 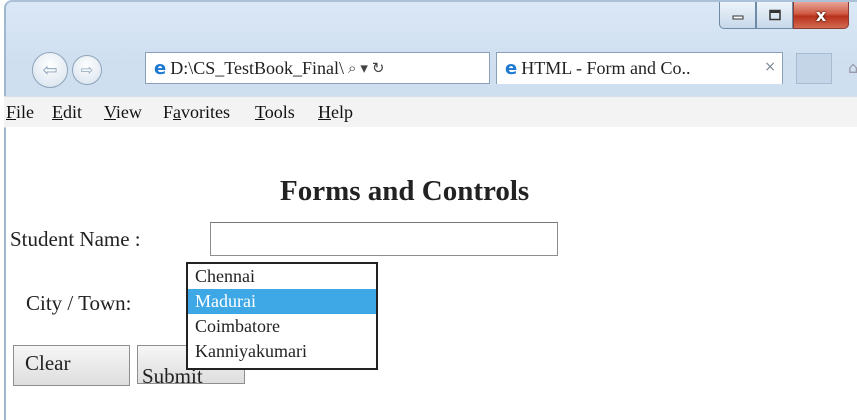 I want to click on home-icon: ⌂, so click(x=852, y=67).